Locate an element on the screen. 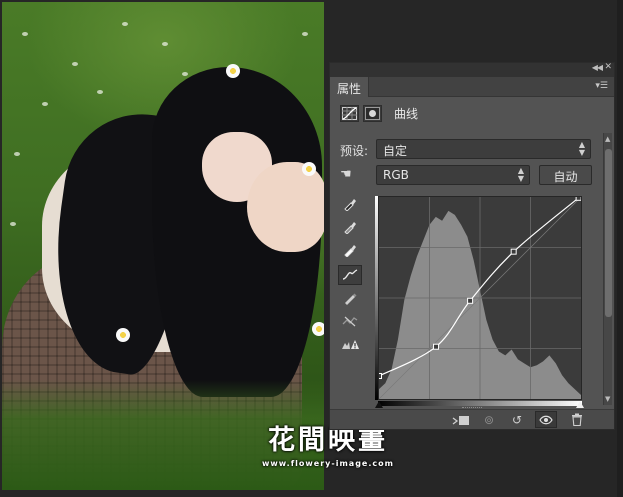 The image size is (623, 497). channel-select-value: RGB is located at coordinates (396, 175).